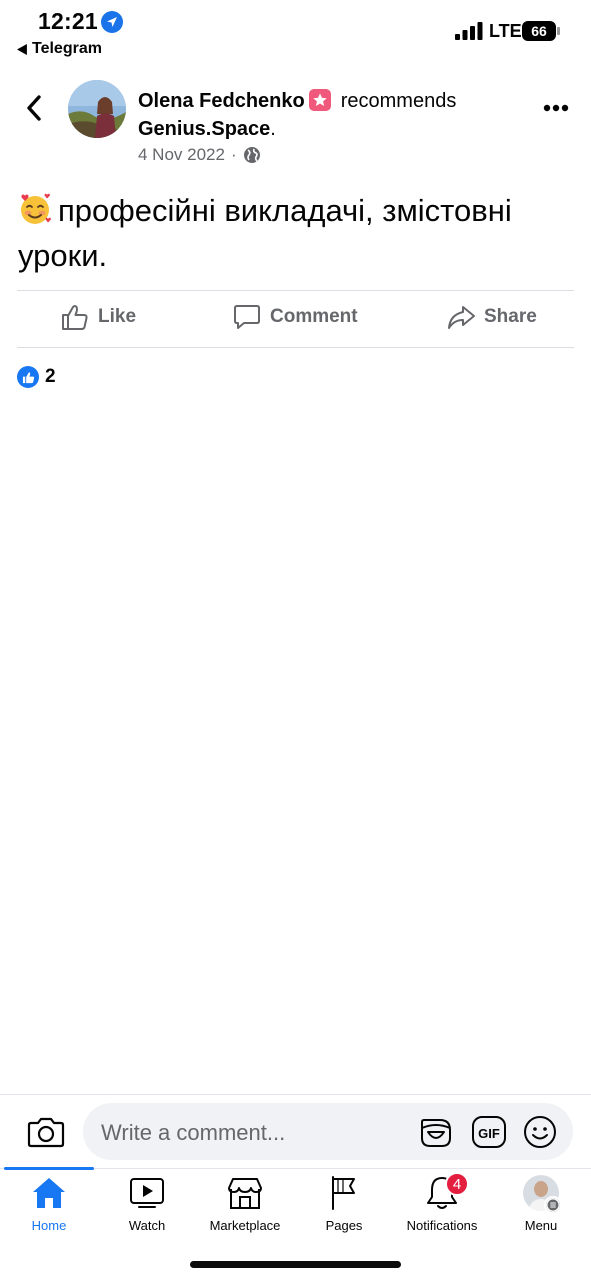 This screenshot has width=591, height=1280. I want to click on tab-home: Home, so click(49, 1203).